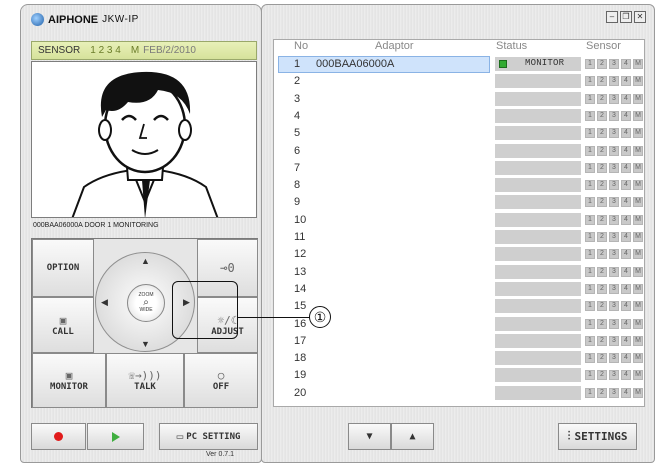 This screenshot has width=657, height=467. What do you see at coordinates (115, 436) in the screenshot?
I see `play-button` at bounding box center [115, 436].